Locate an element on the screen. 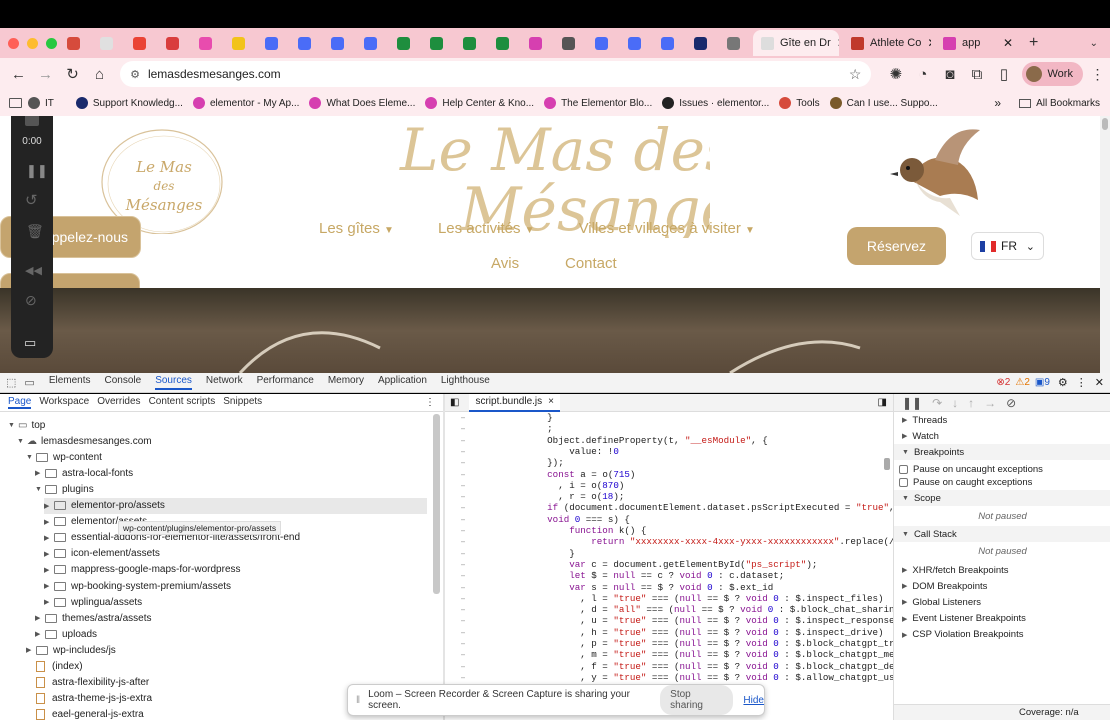 This screenshot has height=720, width=1110. devtools-settings-icon: ⚙ is located at coordinates (1063, 382).